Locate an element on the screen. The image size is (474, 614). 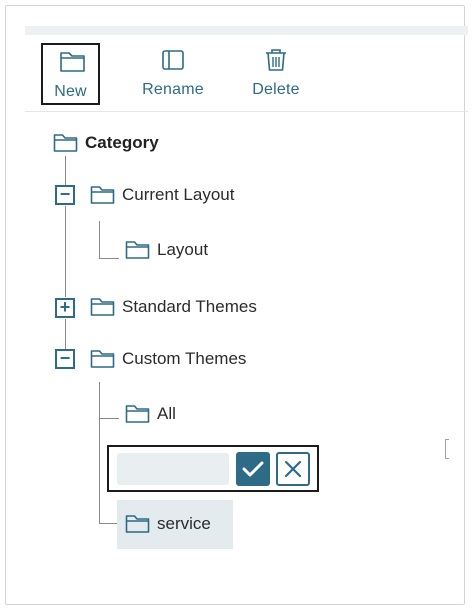
tree-node-label: Category is located at coordinates (122, 142).